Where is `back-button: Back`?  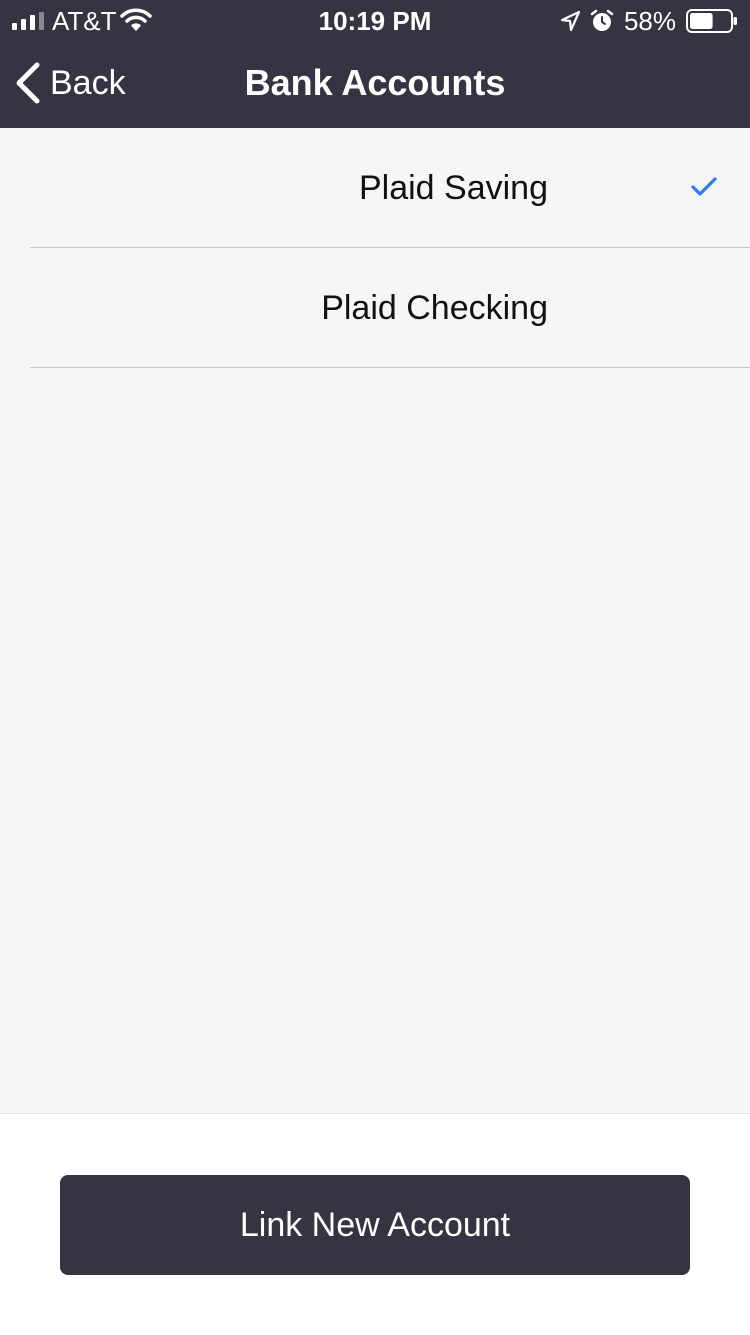 back-button: Back is located at coordinates (70, 83).